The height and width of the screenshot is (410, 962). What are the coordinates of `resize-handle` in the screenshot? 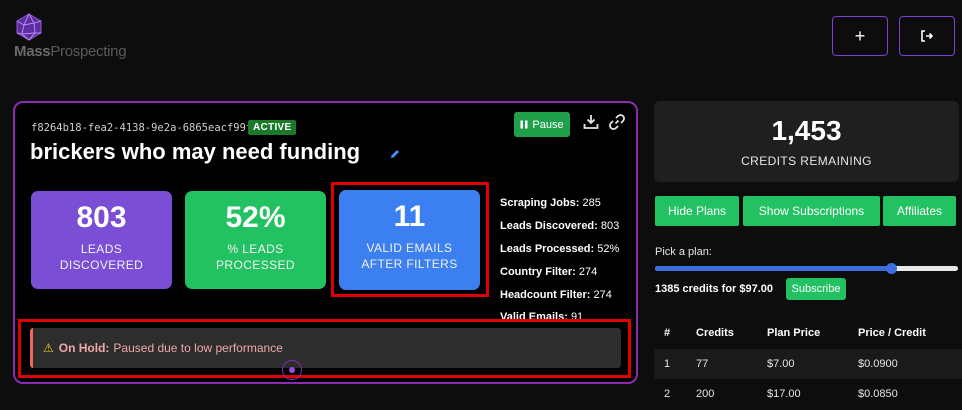 It's located at (292, 370).